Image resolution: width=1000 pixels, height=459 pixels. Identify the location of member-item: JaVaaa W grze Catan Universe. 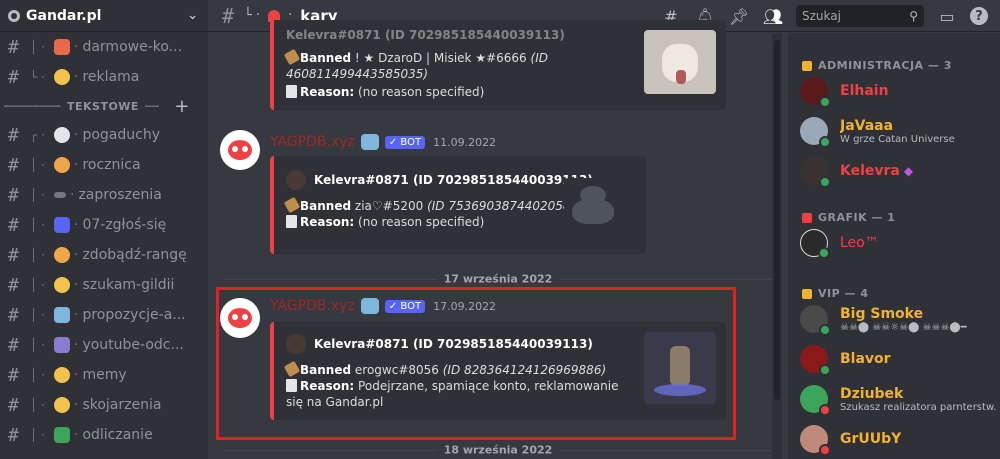
(898, 131).